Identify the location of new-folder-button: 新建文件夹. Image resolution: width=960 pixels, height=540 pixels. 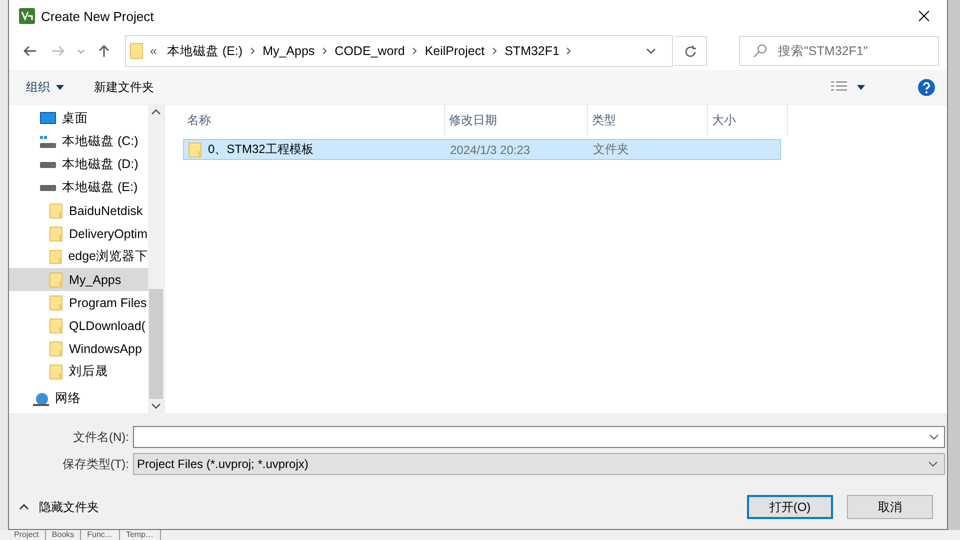
(124, 87).